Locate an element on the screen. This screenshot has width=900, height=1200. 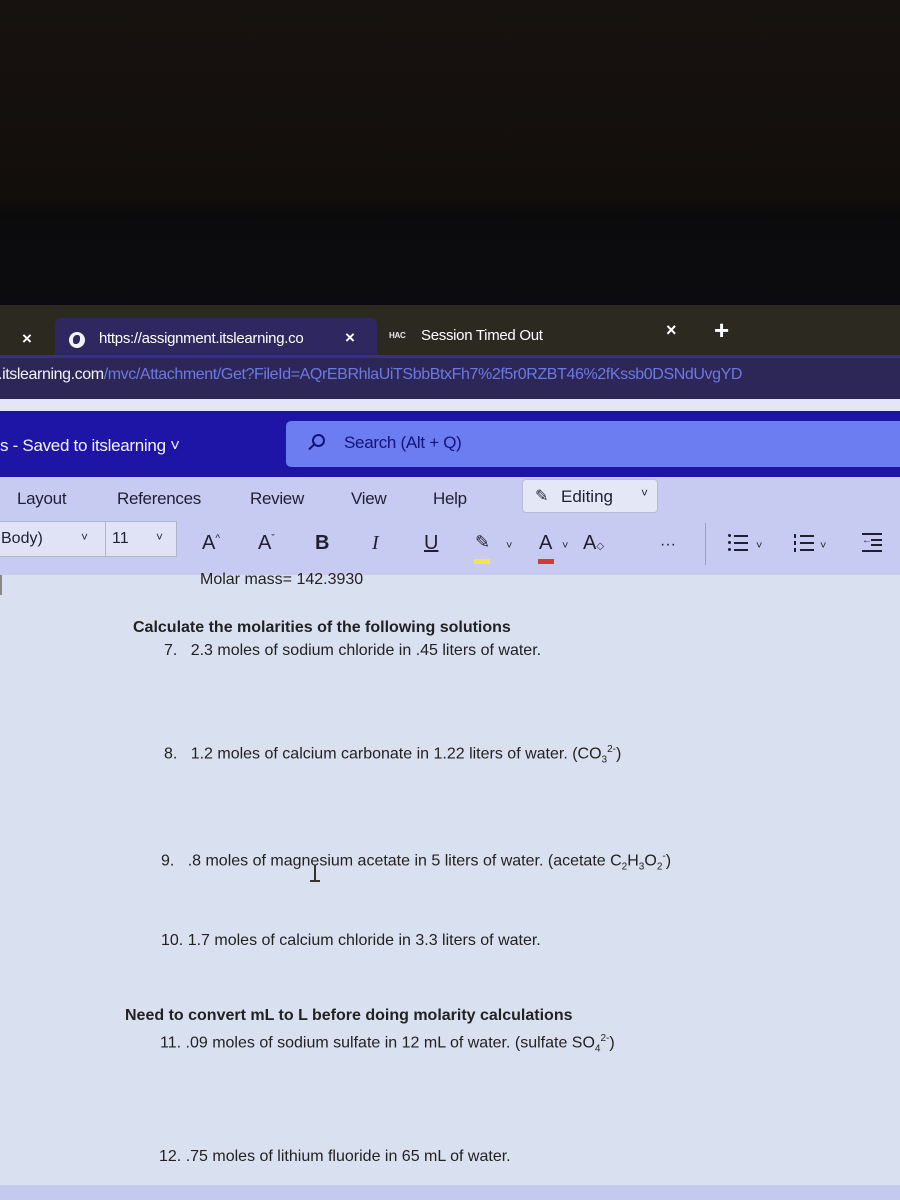
font-size-value: 11 is located at coordinates (120, 538).